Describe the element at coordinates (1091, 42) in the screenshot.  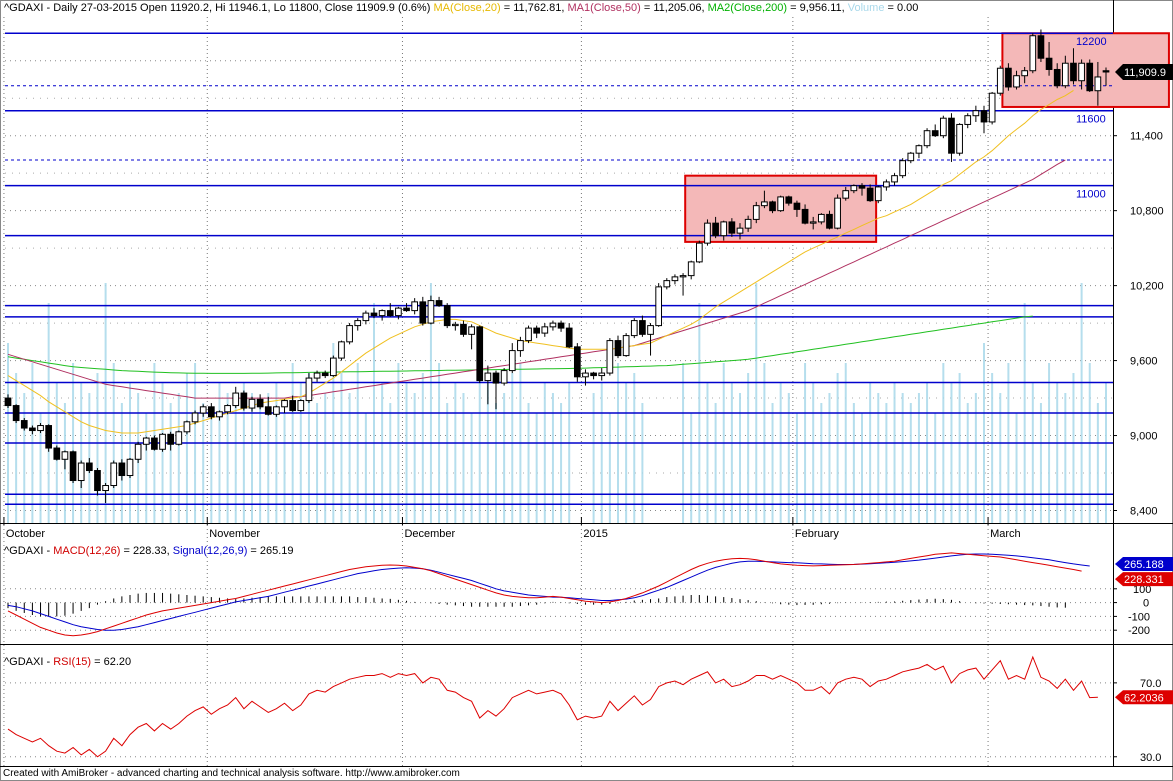
I see `level-label: 12200` at that location.